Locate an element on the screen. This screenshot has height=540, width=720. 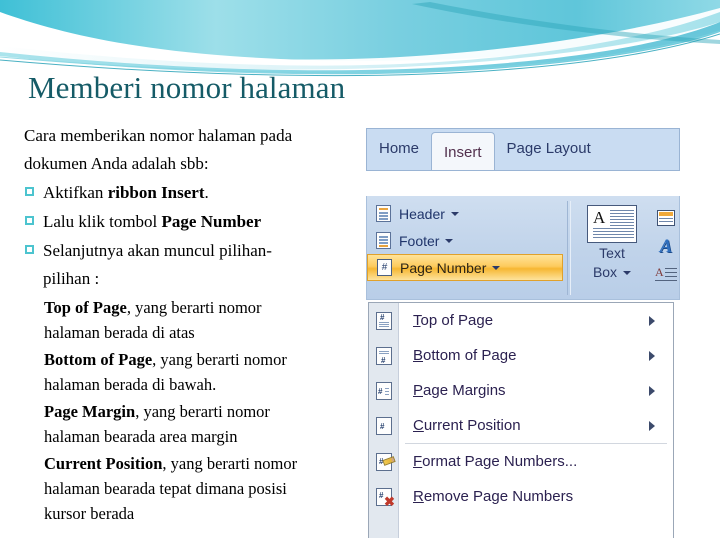
ribbon-tabs-row: Home Insert Page Layout is located at coordinates (485, 149).